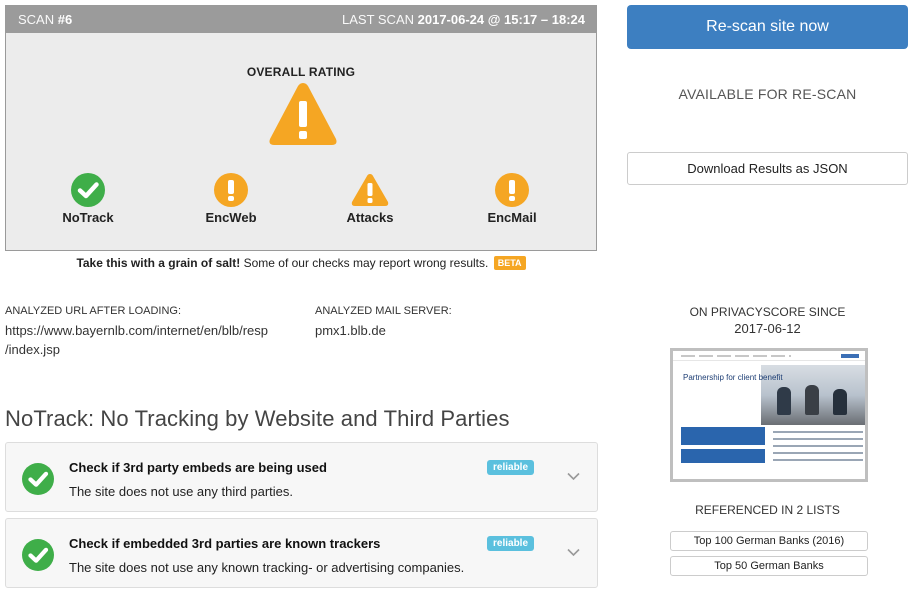 This screenshot has height=589, width=908. I want to click on referenced-label: REFERENCED IN 2 LISTS, so click(767, 510).